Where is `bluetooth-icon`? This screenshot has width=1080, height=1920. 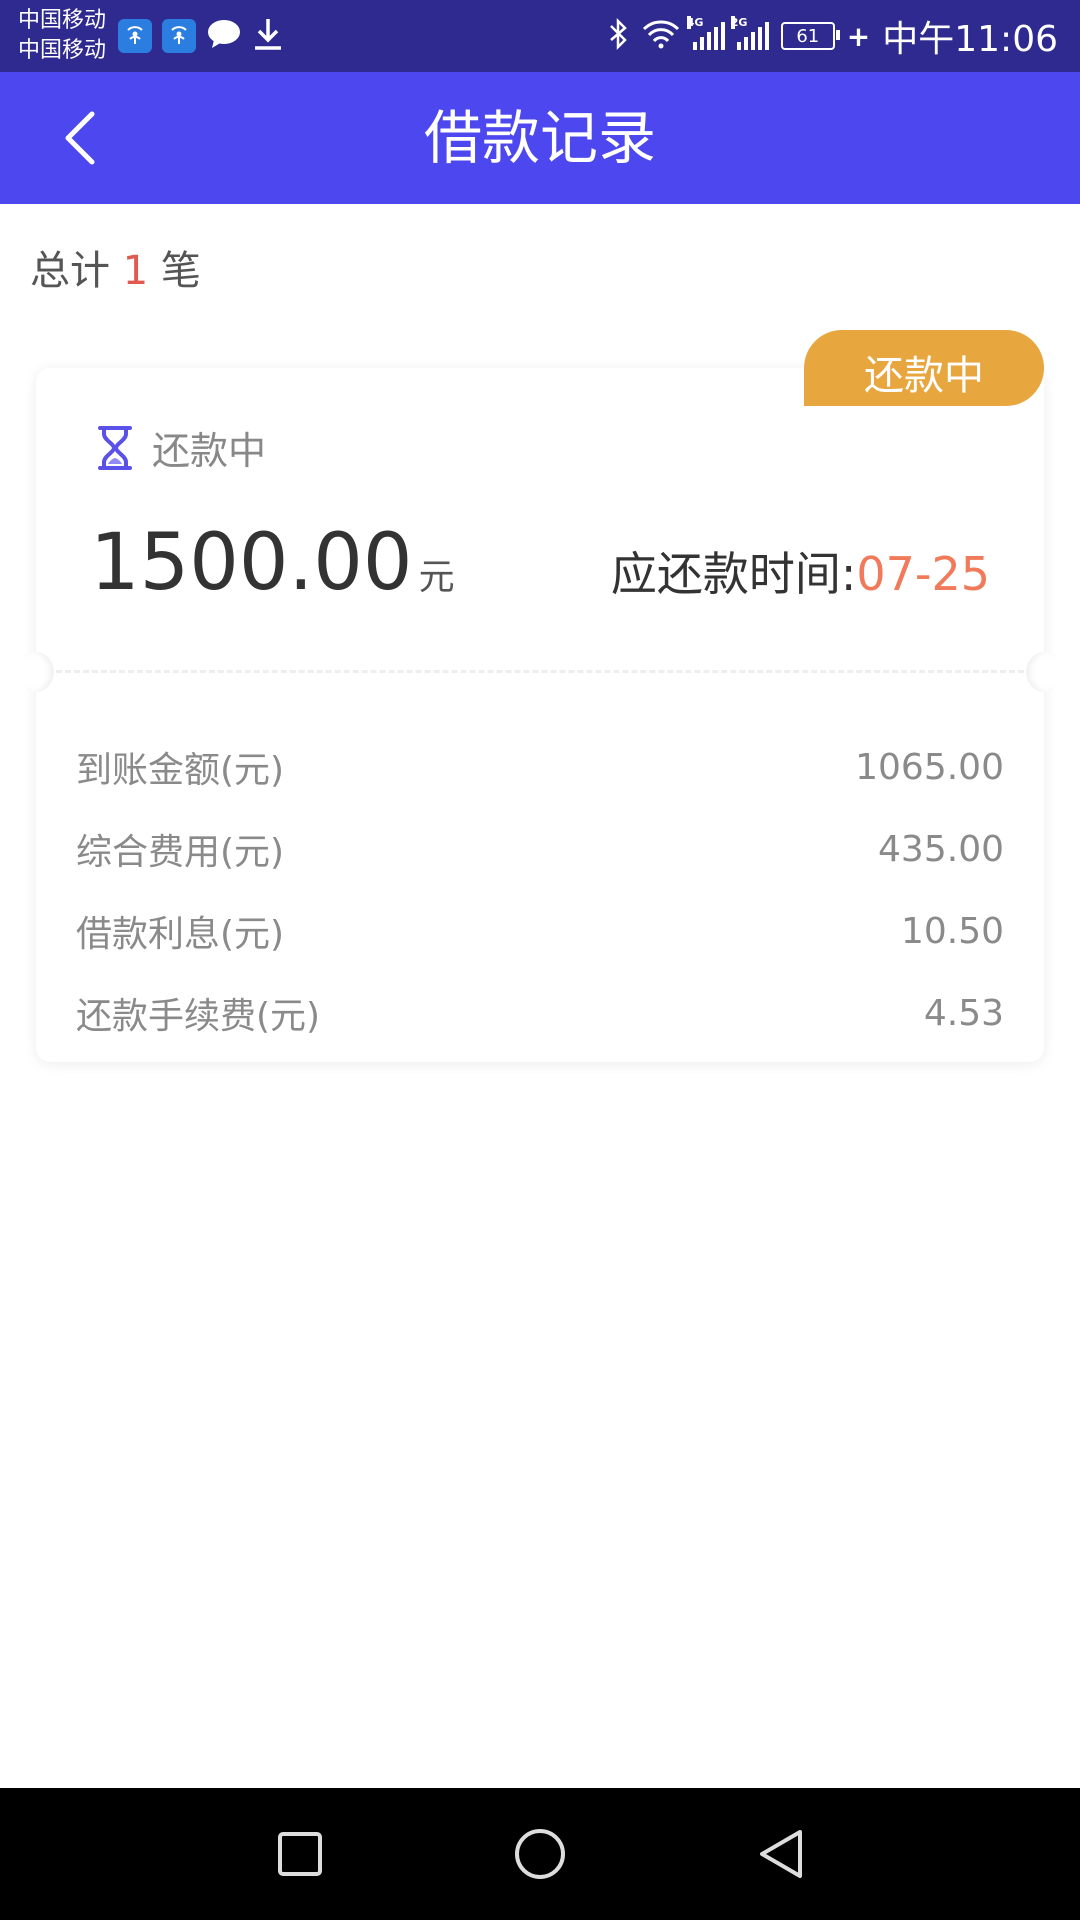 bluetooth-icon is located at coordinates (618, 36).